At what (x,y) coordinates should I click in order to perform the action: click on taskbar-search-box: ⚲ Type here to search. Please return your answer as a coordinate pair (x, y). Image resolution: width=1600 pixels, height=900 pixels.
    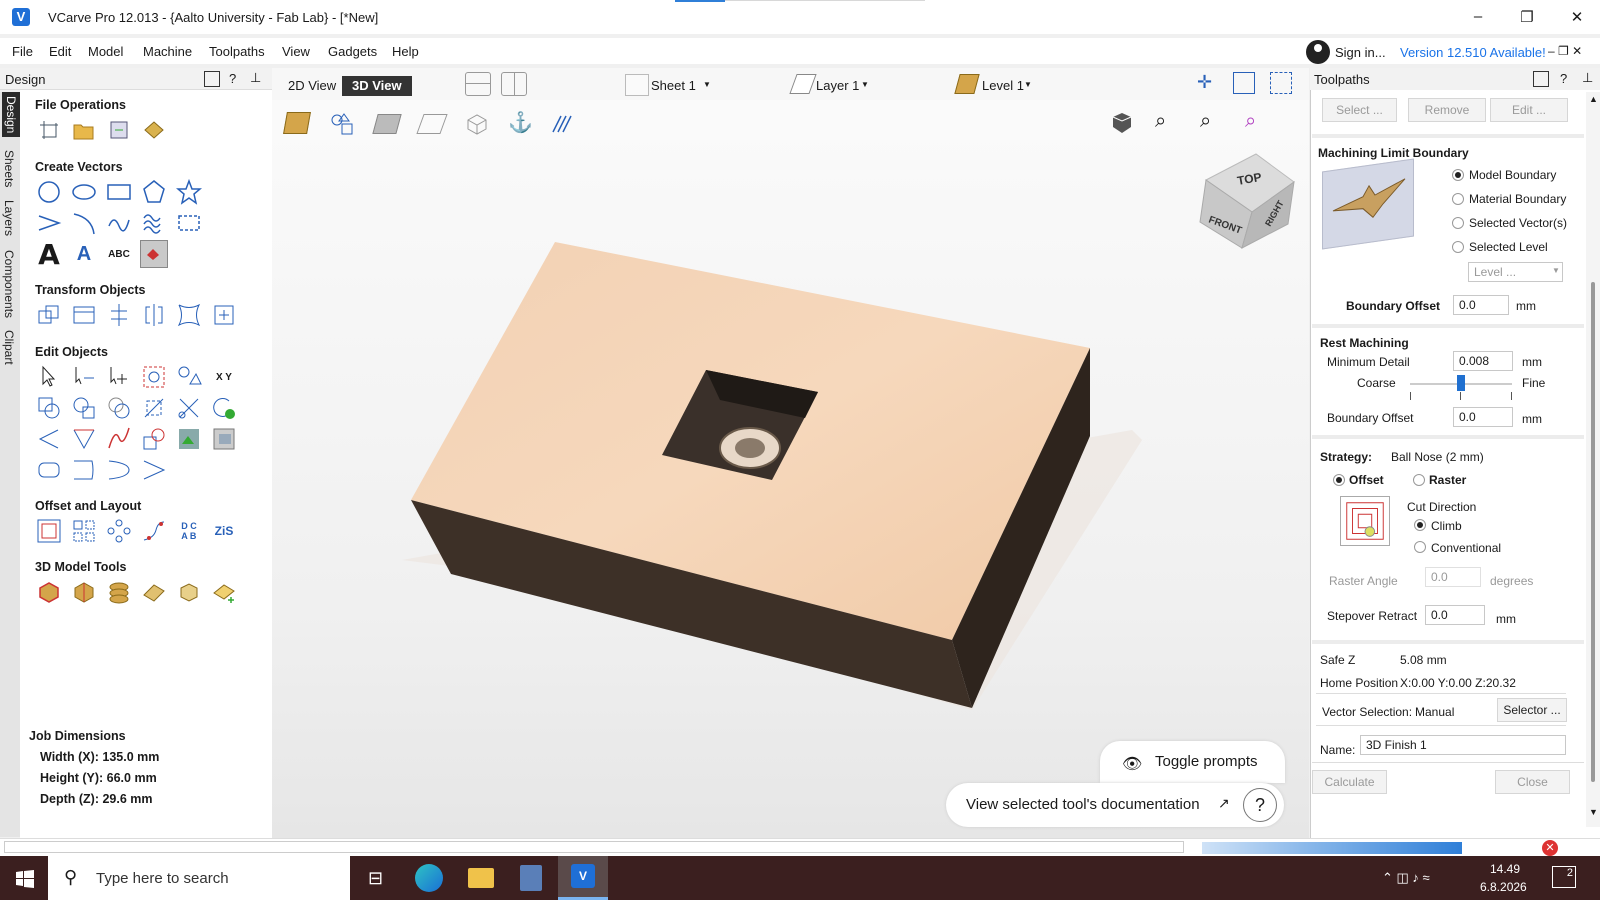
    Looking at the image, I should click on (199, 878).